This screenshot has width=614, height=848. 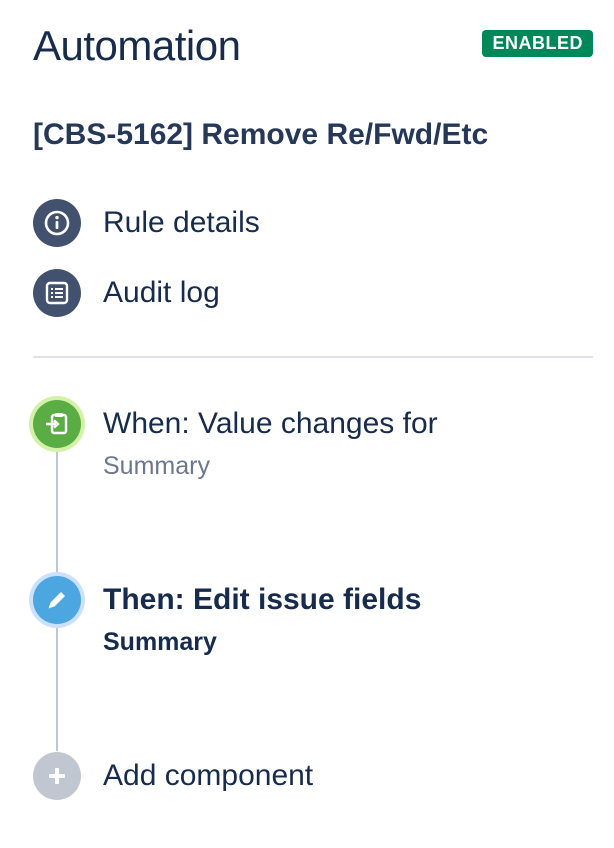 What do you see at coordinates (57, 424) in the screenshot?
I see `trigger-icon` at bounding box center [57, 424].